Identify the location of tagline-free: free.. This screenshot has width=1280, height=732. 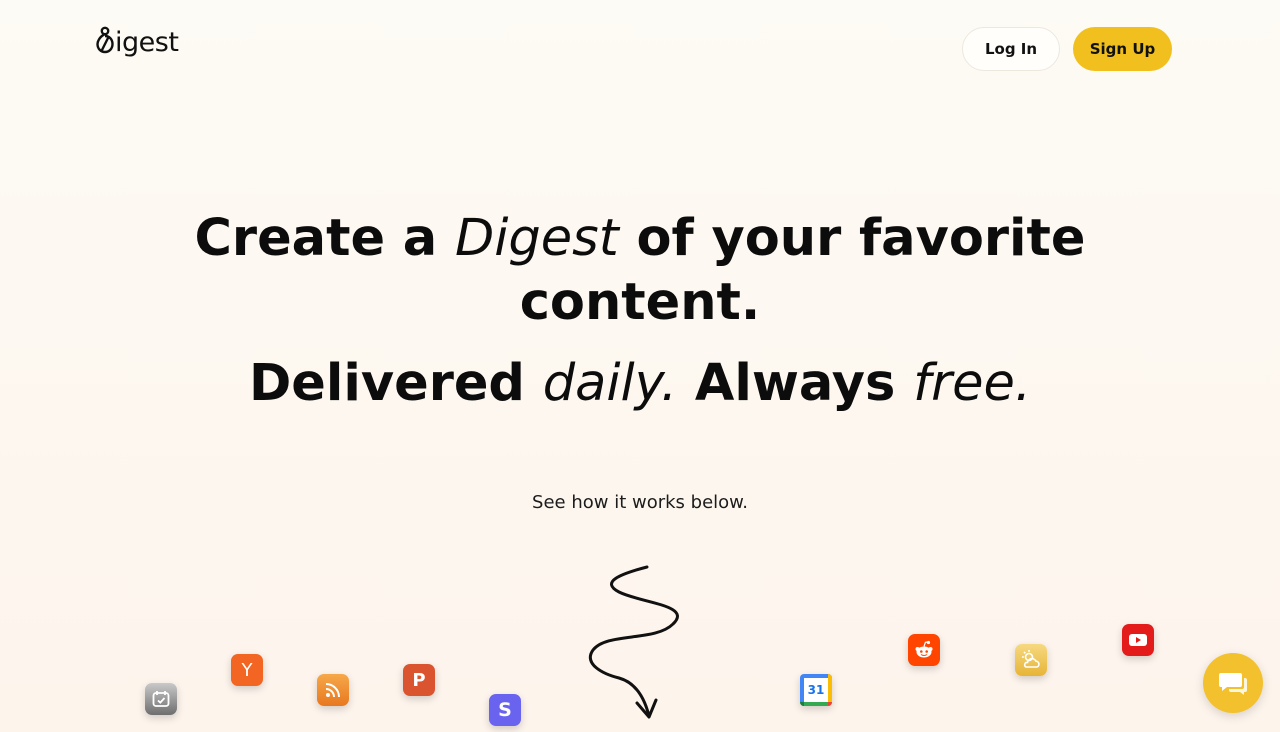
(972, 383).